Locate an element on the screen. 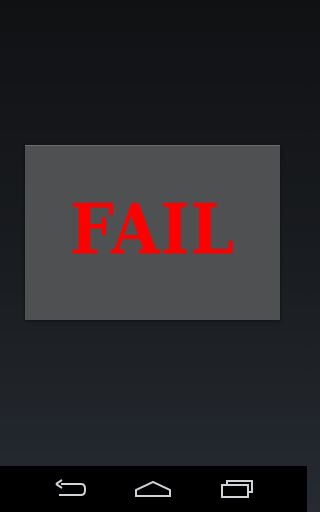 This screenshot has height=512, width=320. home-button is located at coordinates (153, 489).